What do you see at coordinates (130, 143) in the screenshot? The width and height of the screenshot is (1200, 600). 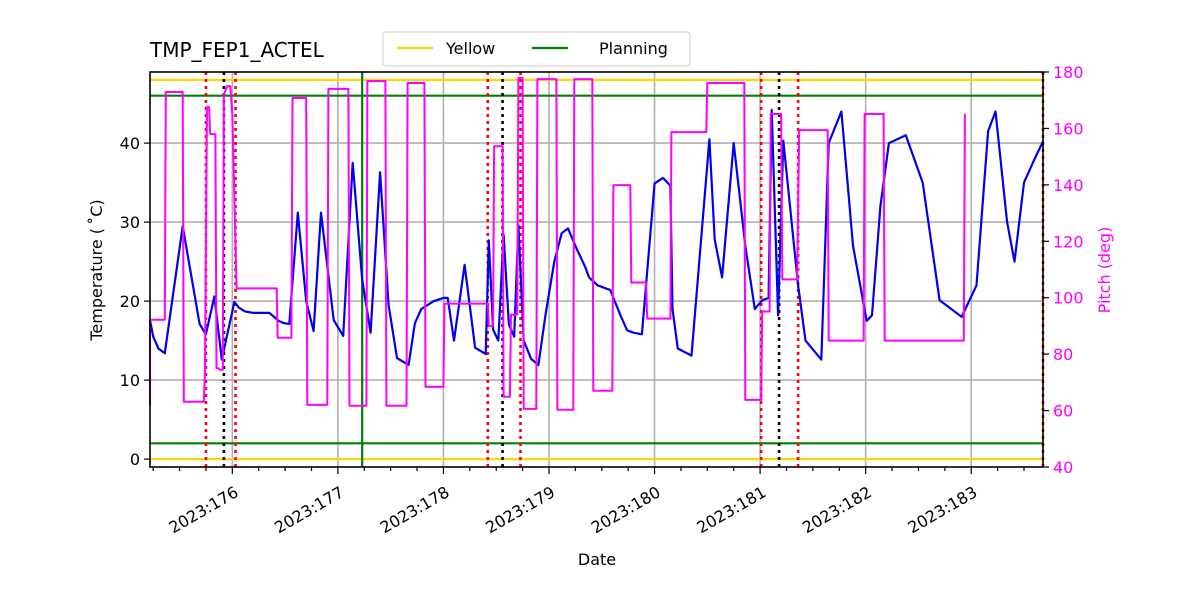 I see `y-tick-label: 40` at bounding box center [130, 143].